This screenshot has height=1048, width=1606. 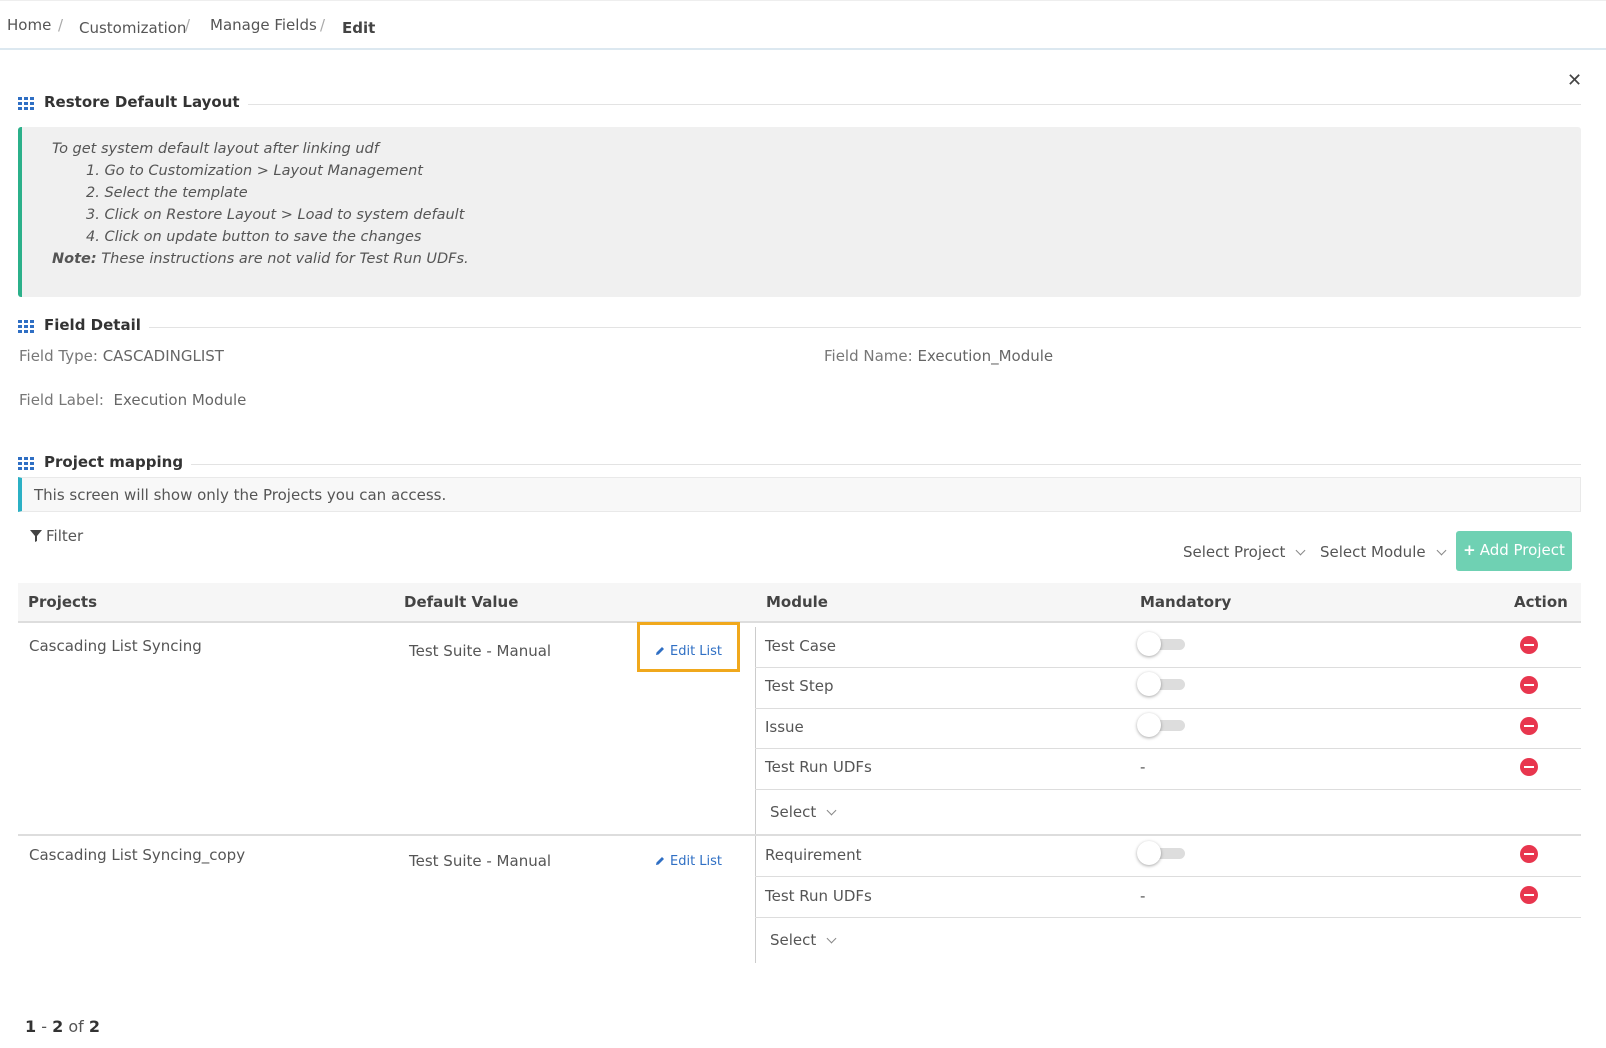 I want to click on plus-icon: +, so click(x=1469, y=550).